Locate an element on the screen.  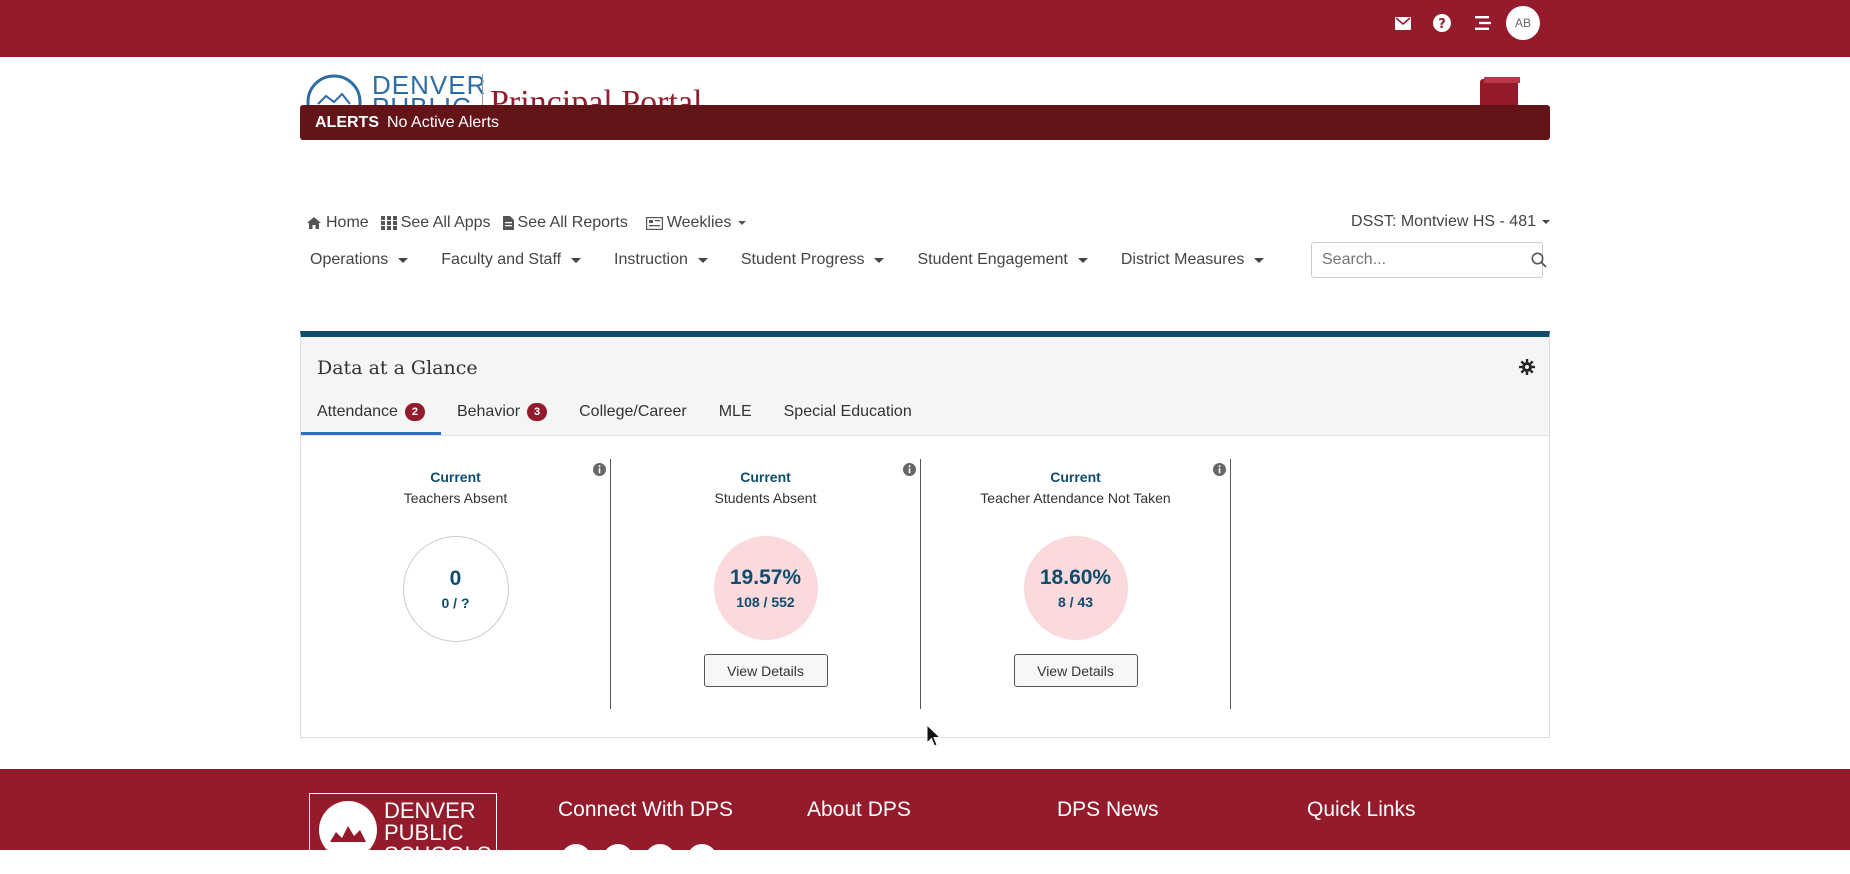
newspaper-icon is located at coordinates (654, 223).